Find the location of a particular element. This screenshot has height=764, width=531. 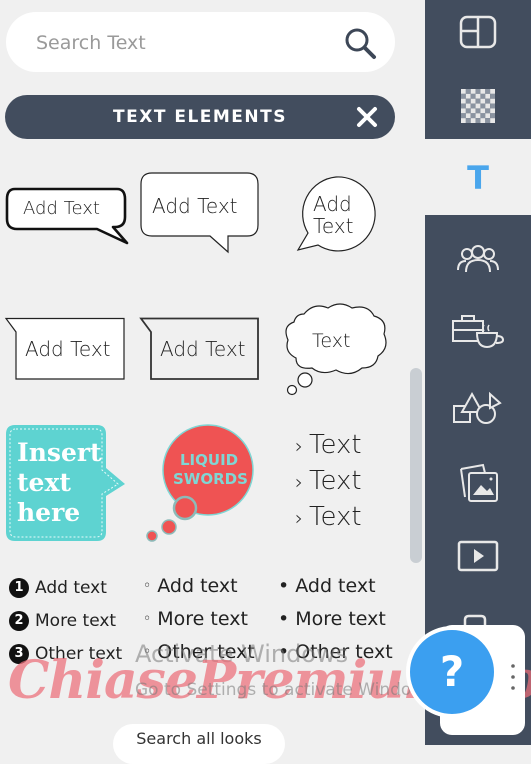

photos-icon is located at coordinates (479, 482).